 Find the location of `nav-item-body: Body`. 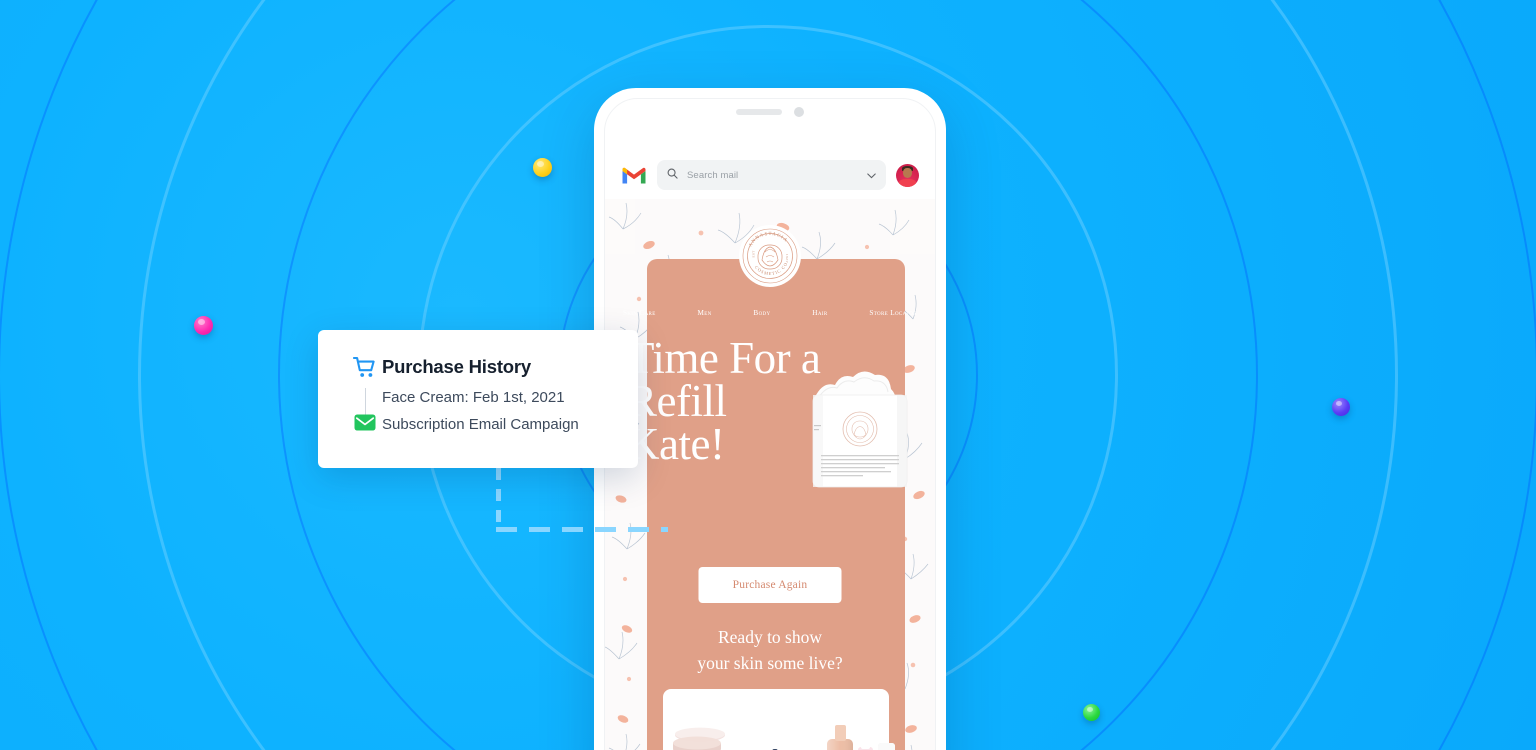

nav-item-body: Body is located at coordinates (761, 313).